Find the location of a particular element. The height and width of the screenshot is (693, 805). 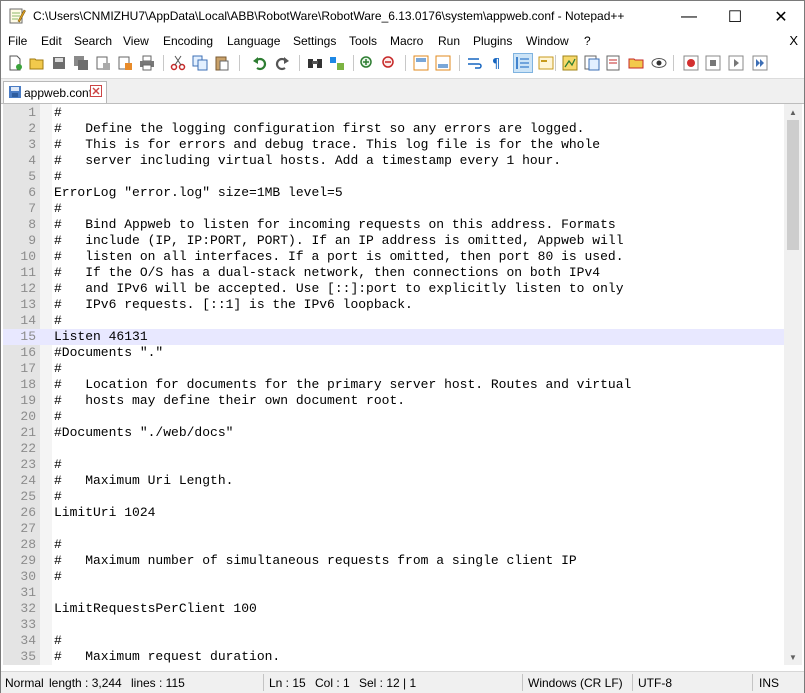

indent-guide-icon is located at coordinates (523, 63).